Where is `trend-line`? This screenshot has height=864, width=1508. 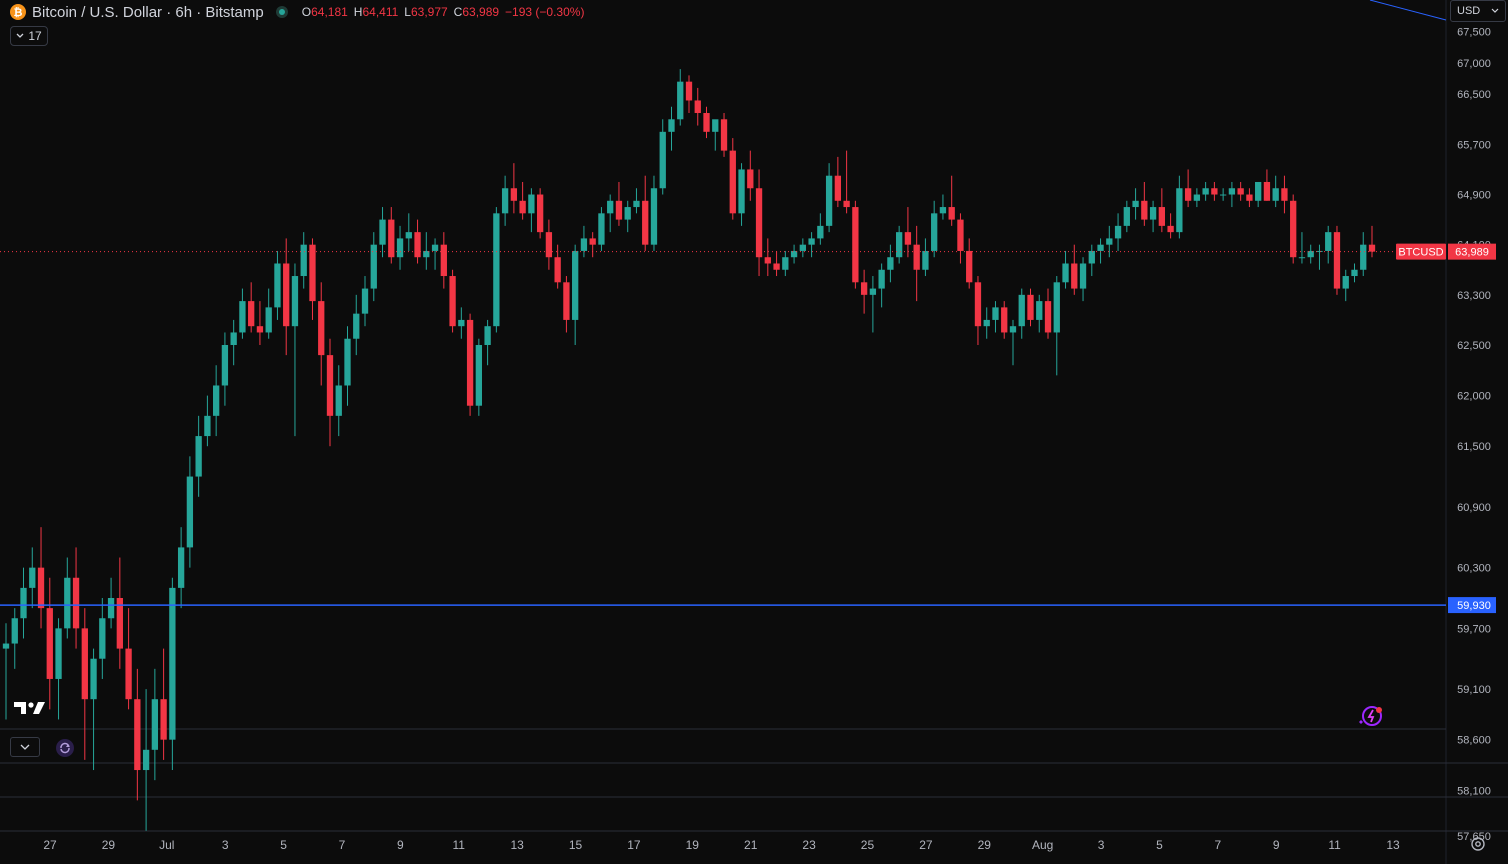
trend-line is located at coordinates (1408, 10).